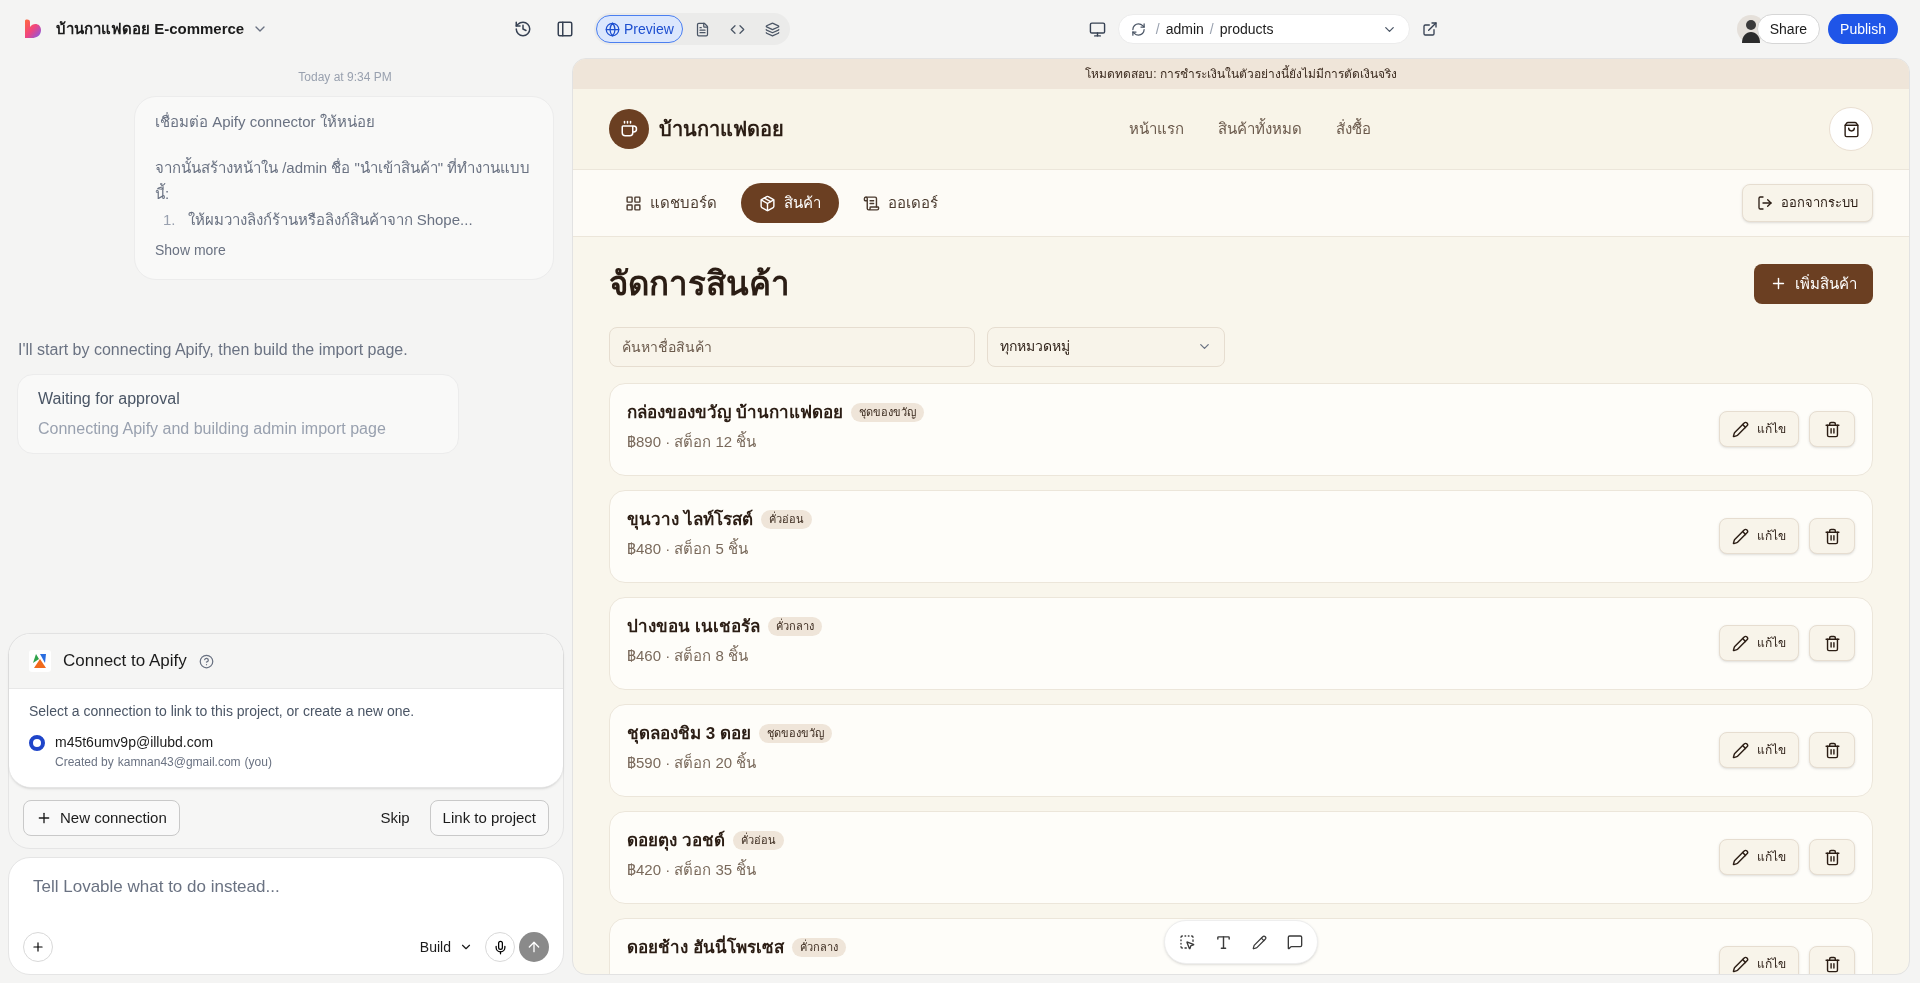 Image resolution: width=1920 pixels, height=983 pixels. Describe the element at coordinates (265, 121) in the screenshot. I see `message-text: เชื่อมต่อ Apify connector ให้หน่อย` at that location.